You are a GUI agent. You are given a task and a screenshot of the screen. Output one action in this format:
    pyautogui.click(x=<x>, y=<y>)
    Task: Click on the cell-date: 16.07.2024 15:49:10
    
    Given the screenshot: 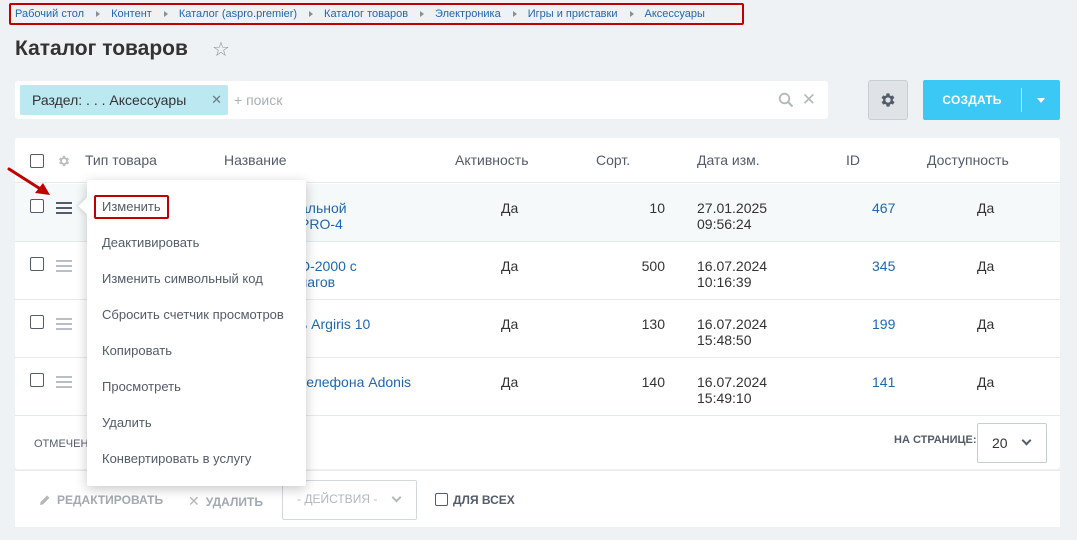 What is the action you would take?
    pyautogui.click(x=732, y=390)
    